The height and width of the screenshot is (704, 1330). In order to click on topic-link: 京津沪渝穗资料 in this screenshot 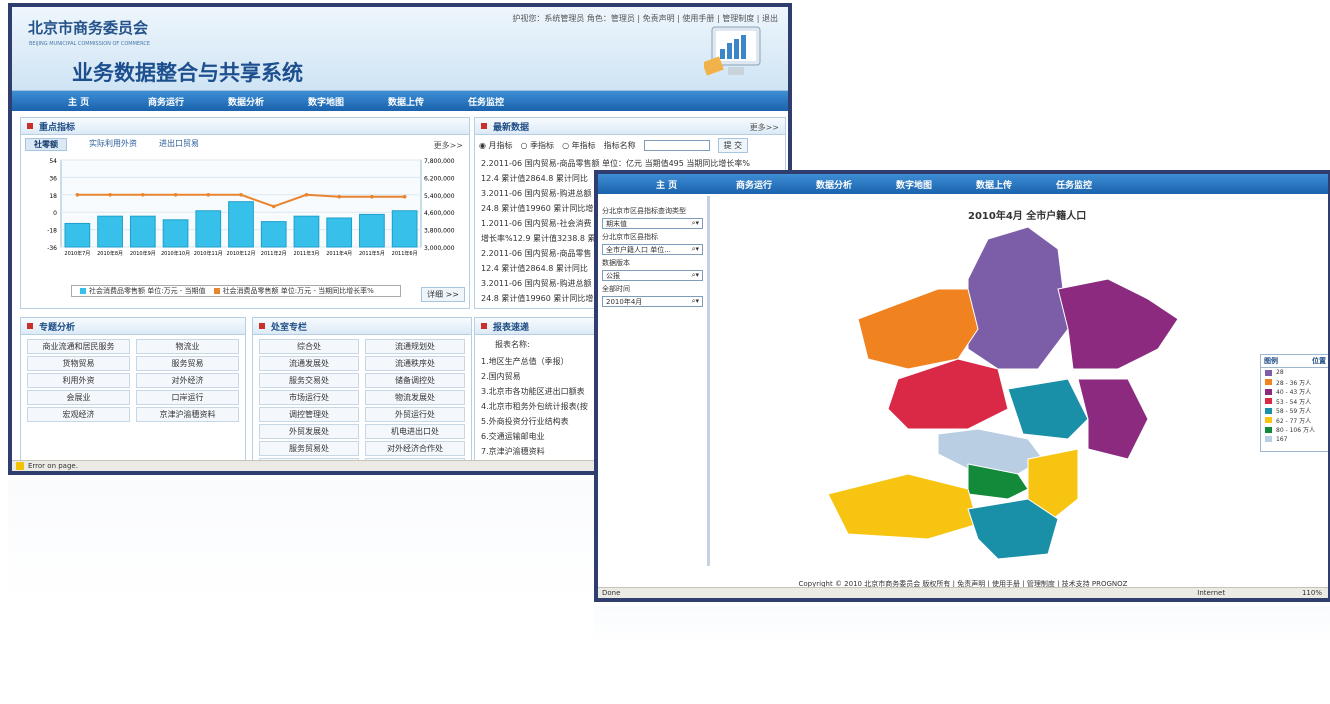, I will do `click(187, 414)`.